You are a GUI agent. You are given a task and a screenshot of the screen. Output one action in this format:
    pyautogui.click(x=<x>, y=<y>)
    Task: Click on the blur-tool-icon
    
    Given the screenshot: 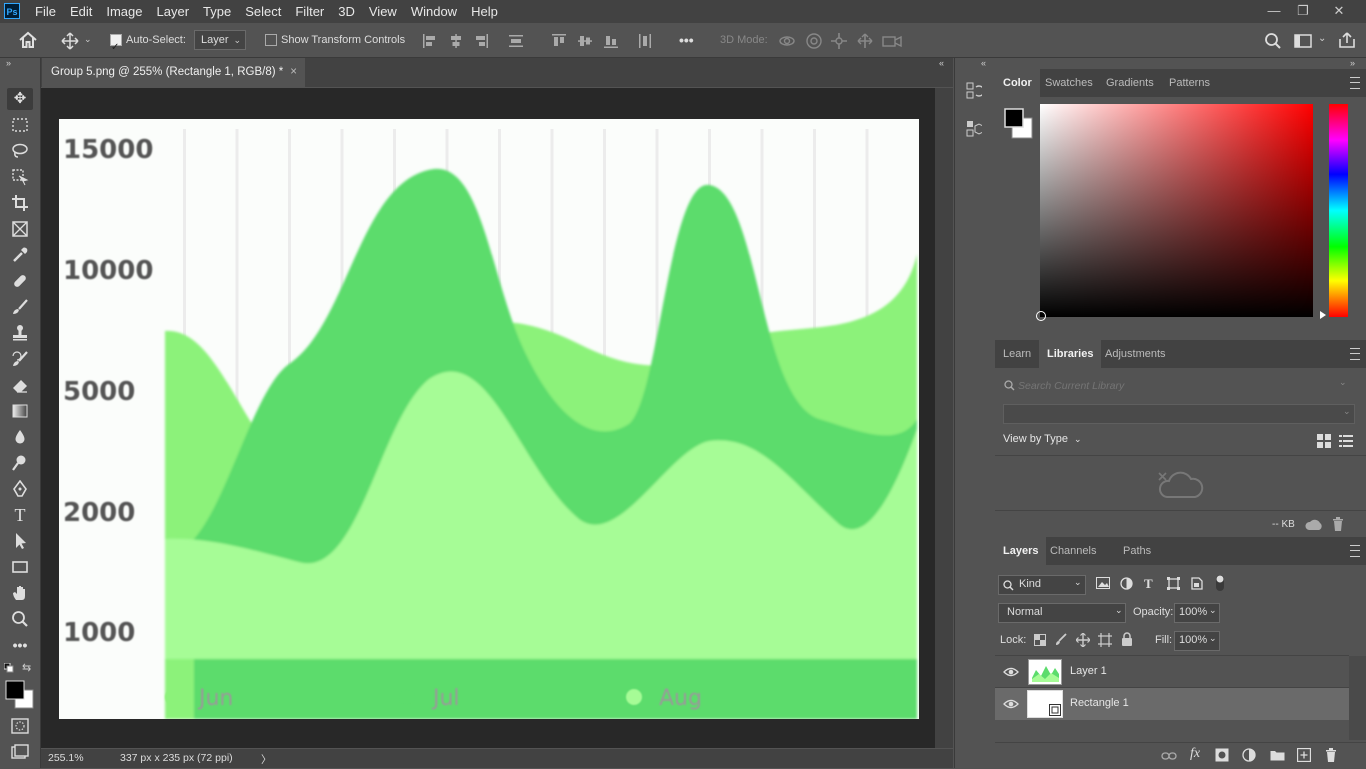 What is the action you would take?
    pyautogui.click(x=20, y=437)
    